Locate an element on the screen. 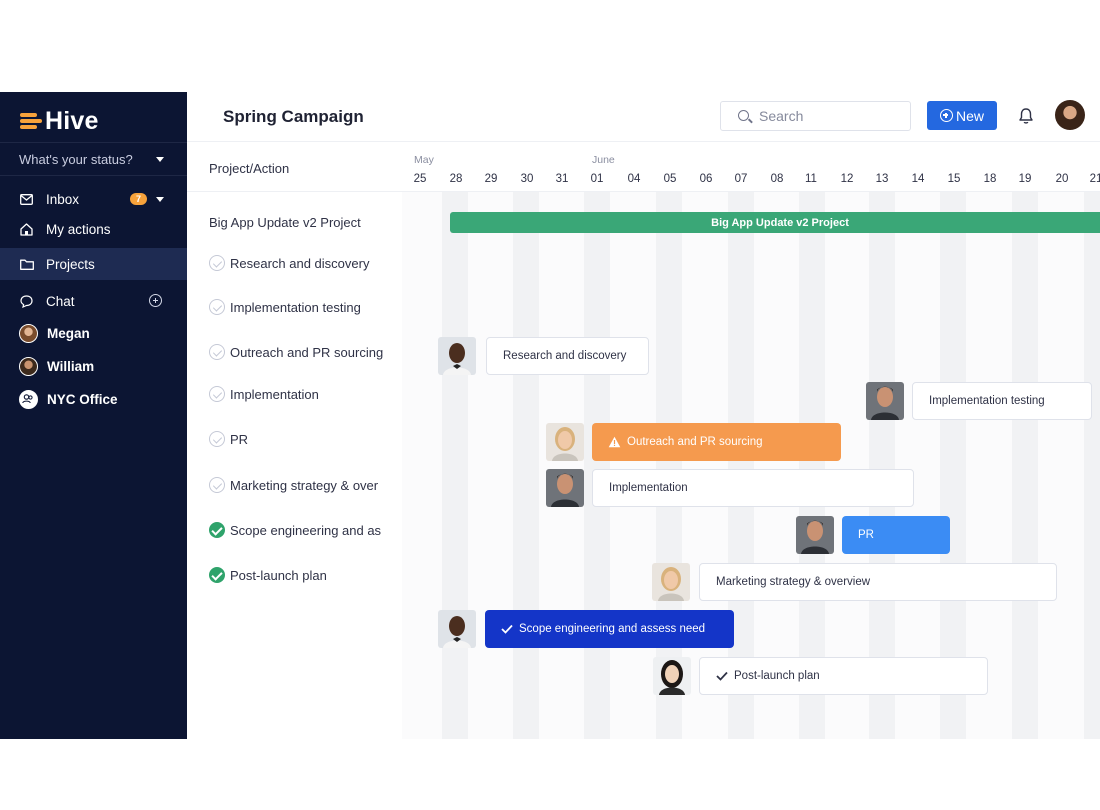  task-label: Outreach and PR sourcing is located at coordinates (307, 352).